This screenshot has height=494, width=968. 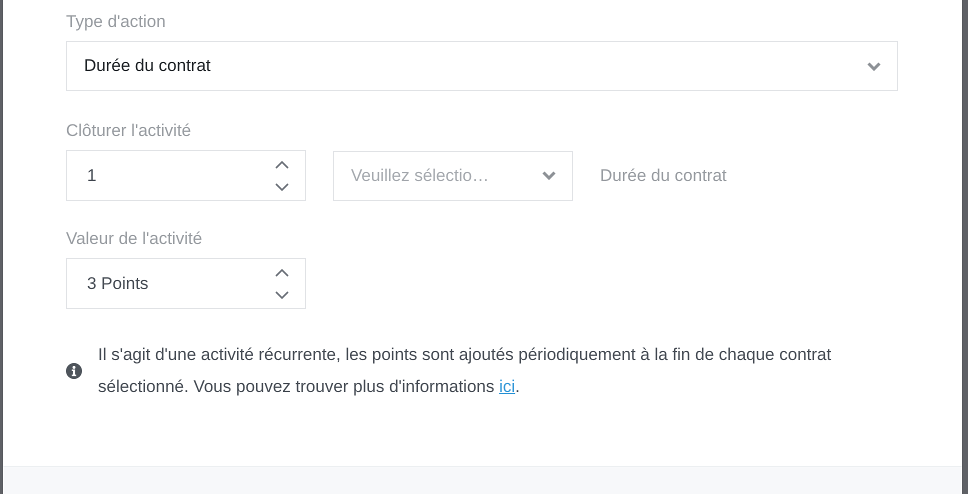 What do you see at coordinates (186, 283) in the screenshot?
I see `number-field: 3 Points` at bounding box center [186, 283].